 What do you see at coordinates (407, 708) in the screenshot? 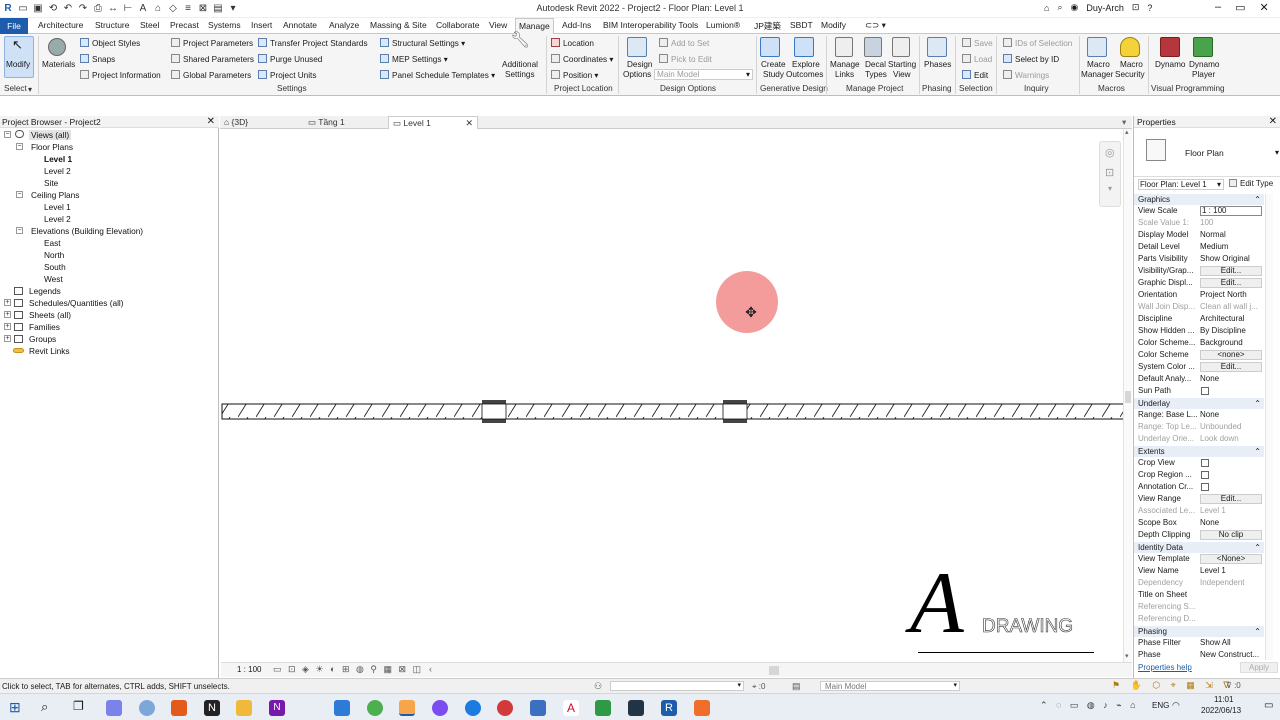
I see `active-app-icon` at bounding box center [407, 708].